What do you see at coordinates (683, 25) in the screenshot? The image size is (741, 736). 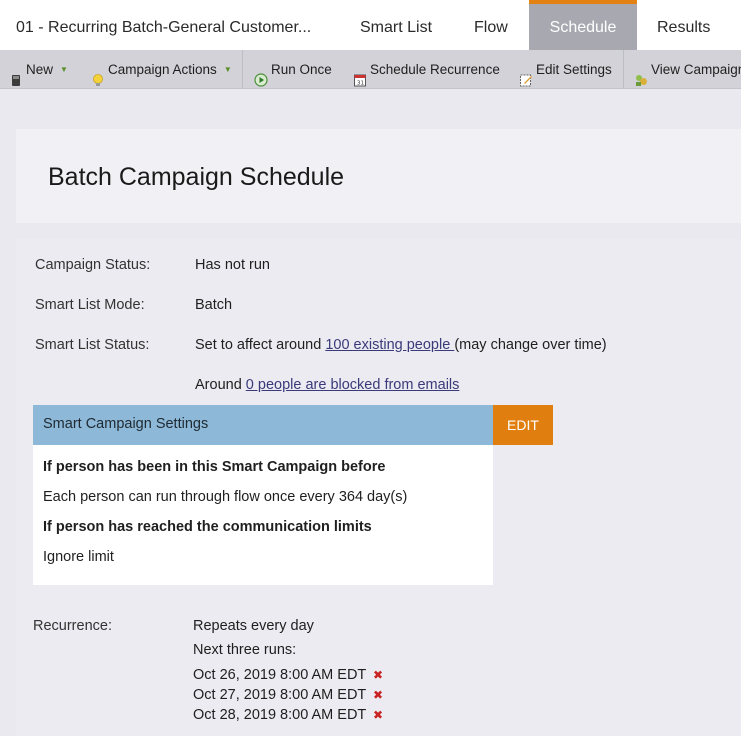 I see `tab-results: Results` at bounding box center [683, 25].